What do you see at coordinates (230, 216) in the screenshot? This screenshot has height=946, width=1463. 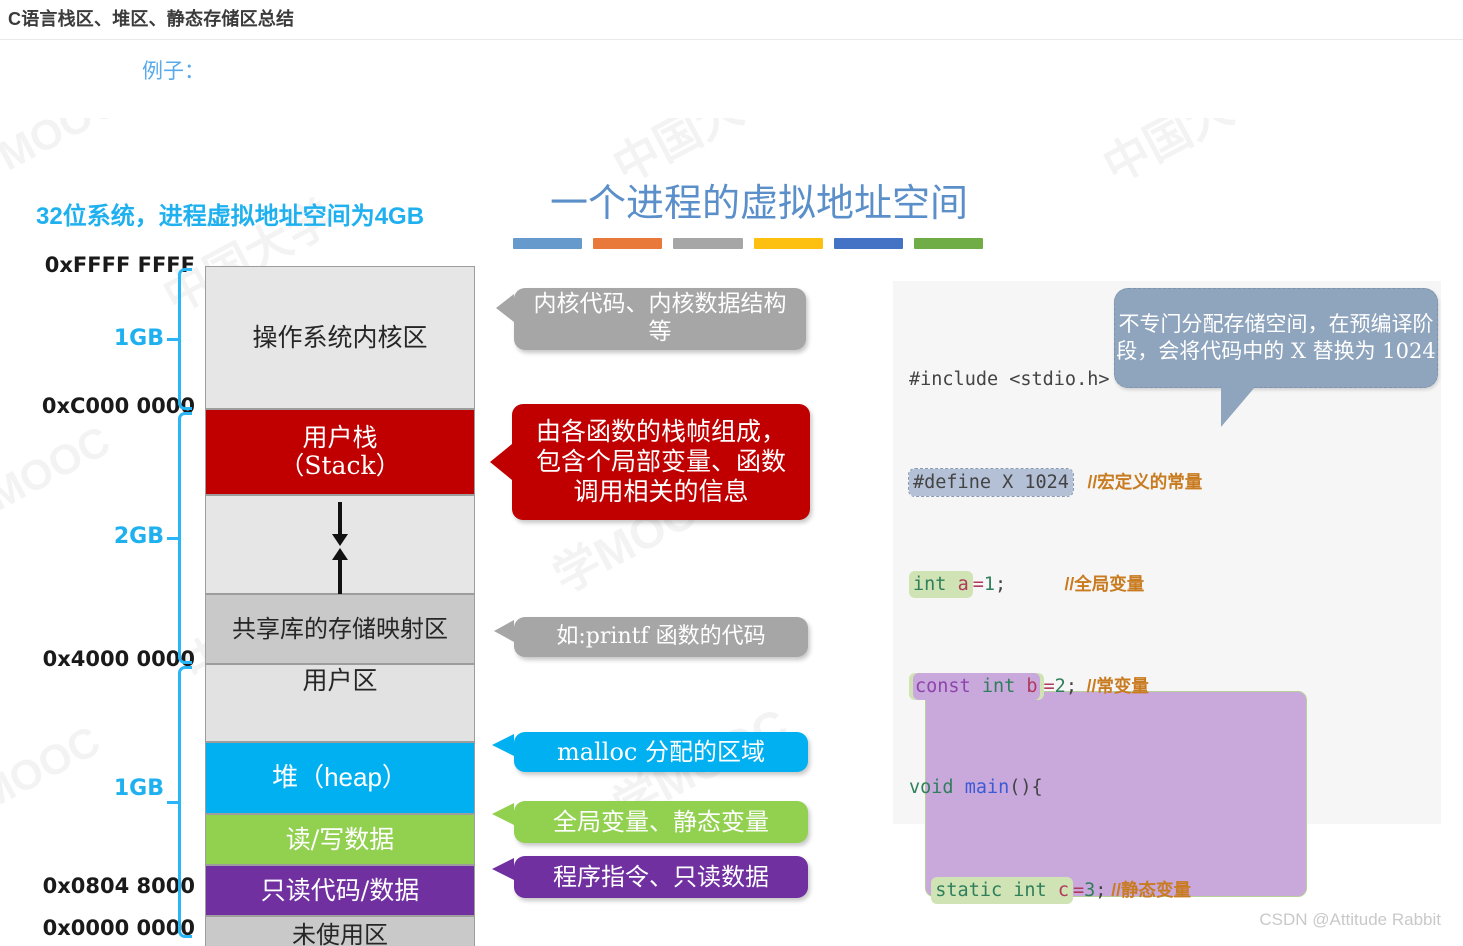 I see `system-note: 32位系统，进程虚拟地址空间为4GB` at bounding box center [230, 216].